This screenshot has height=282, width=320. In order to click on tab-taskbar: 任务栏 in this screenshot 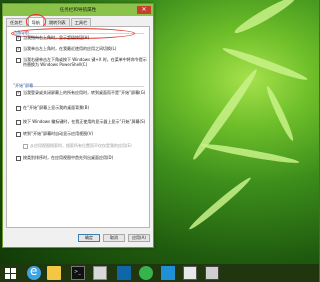, I will do `click(16, 22)`.